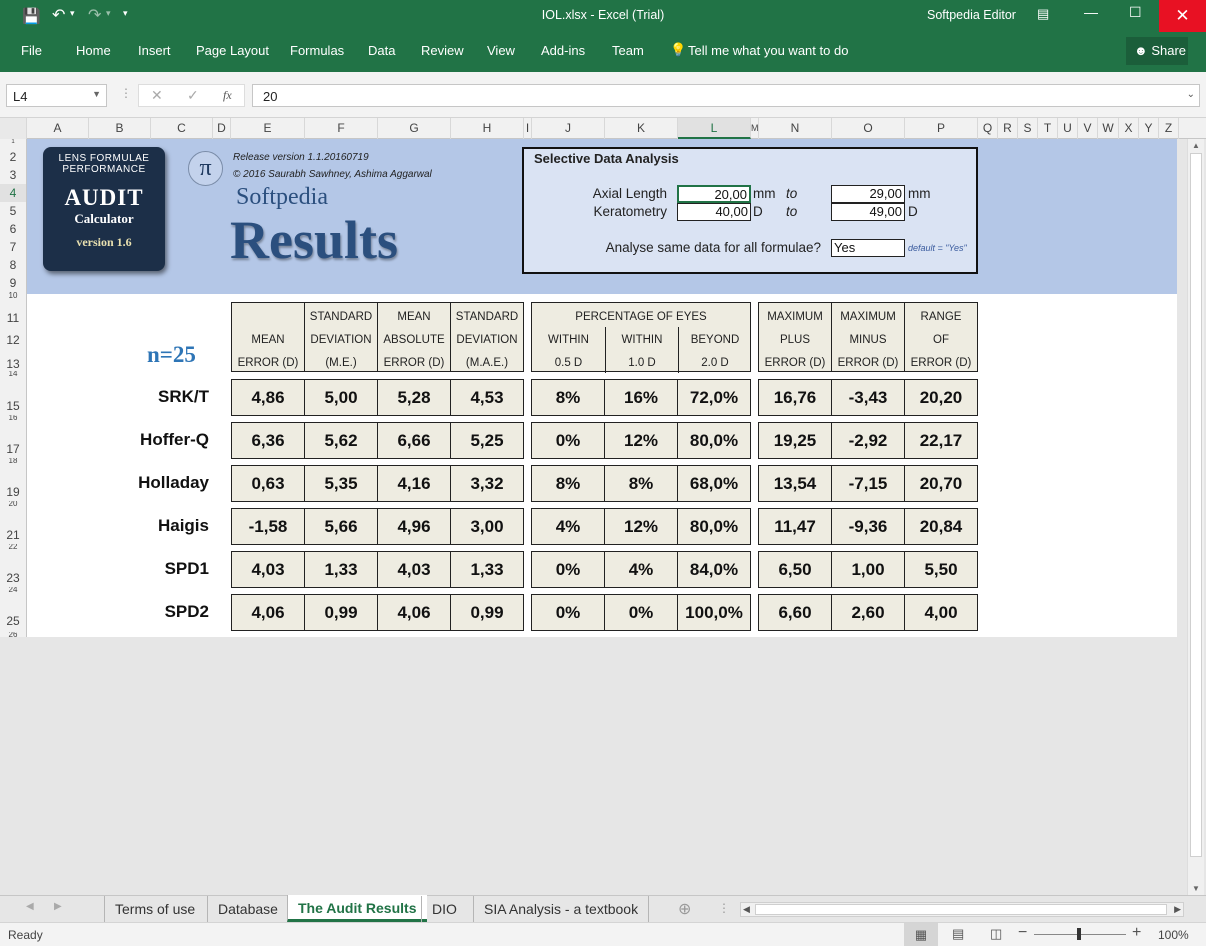 The width and height of the screenshot is (1206, 946). Describe the element at coordinates (381, 50) in the screenshot. I see `tab-data: Data` at that location.